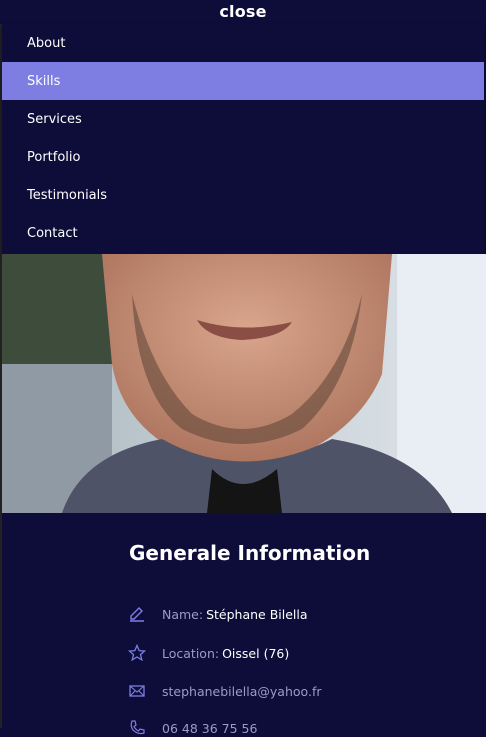  Describe the element at coordinates (209, 728) in the screenshot. I see `phone-value: 06 48 36 75 56` at that location.